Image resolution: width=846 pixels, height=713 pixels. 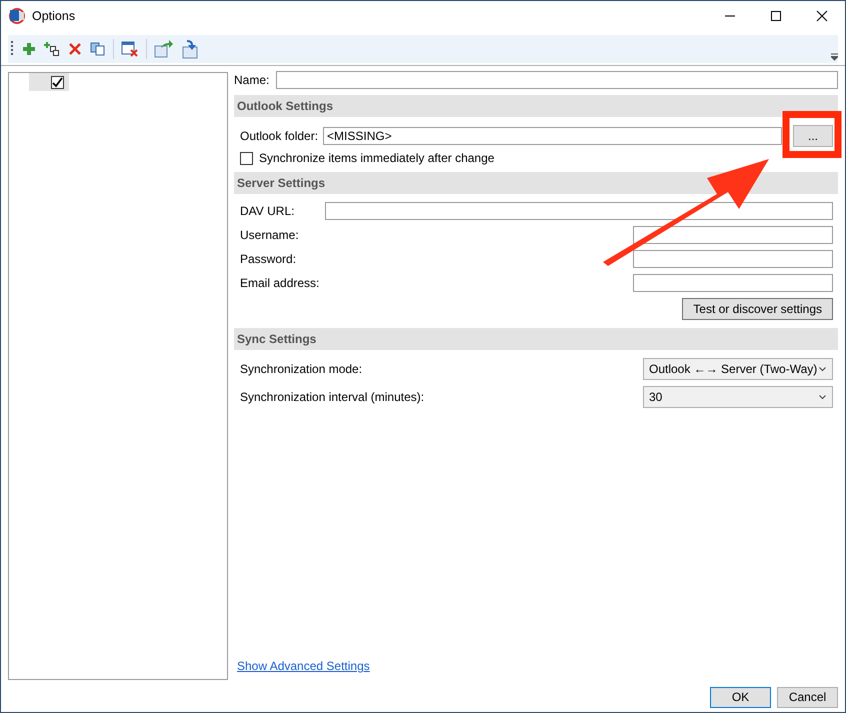 What do you see at coordinates (268, 211) in the screenshot?
I see `field-label: DAV URL:` at bounding box center [268, 211].